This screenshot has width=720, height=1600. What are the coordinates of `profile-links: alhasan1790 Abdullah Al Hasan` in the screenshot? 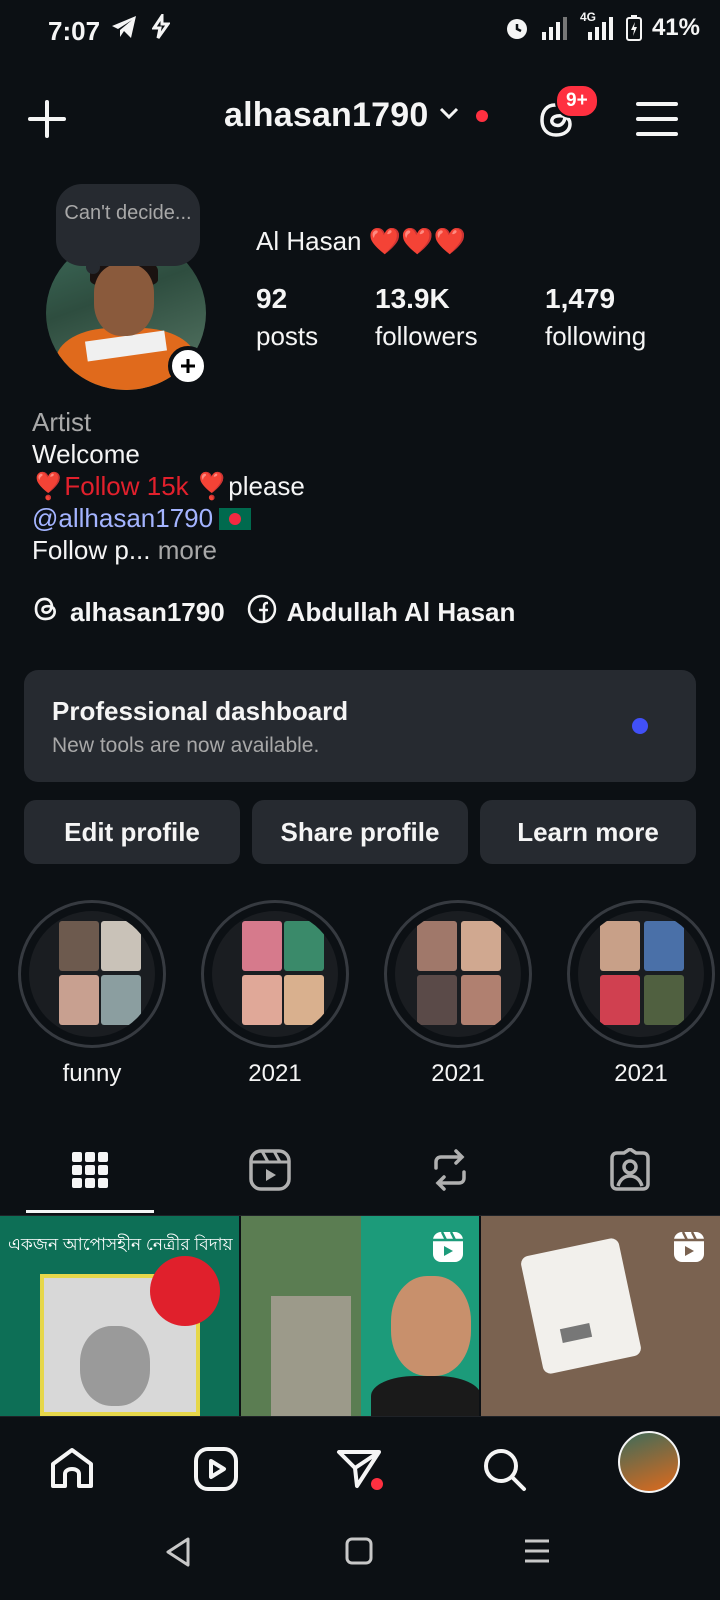 It's located at (284, 612).